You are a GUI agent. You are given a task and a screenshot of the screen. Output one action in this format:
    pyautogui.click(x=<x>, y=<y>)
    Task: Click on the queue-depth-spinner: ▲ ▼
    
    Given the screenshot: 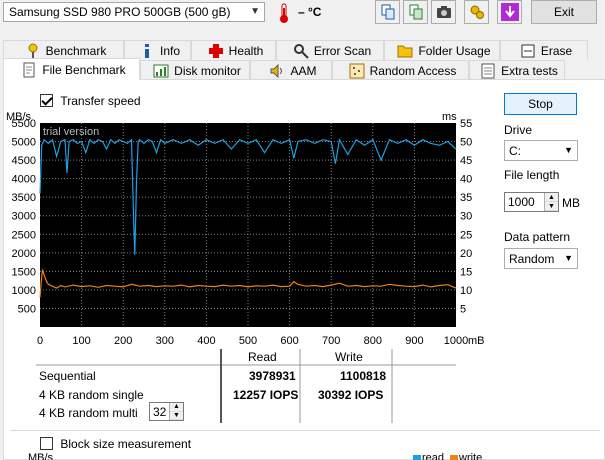 What is the action you would take?
    pyautogui.click(x=176, y=411)
    